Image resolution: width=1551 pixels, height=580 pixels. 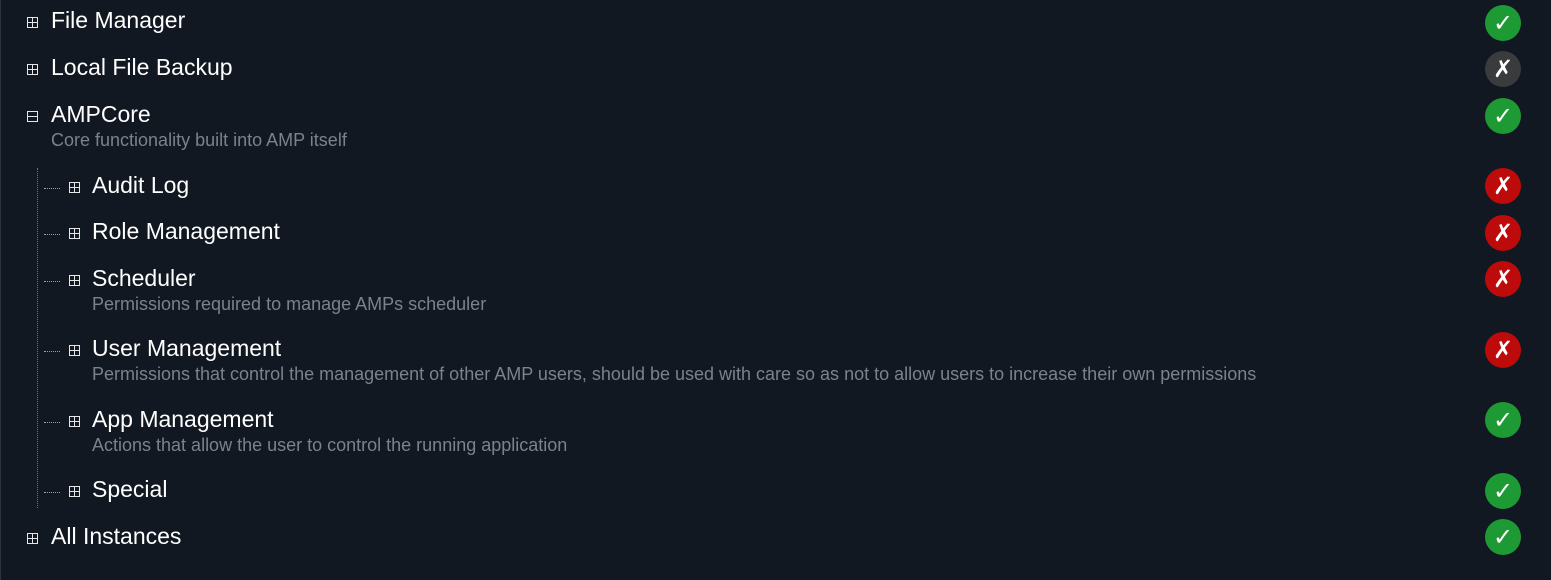 I want to click on node-label: User Management, so click(x=186, y=348).